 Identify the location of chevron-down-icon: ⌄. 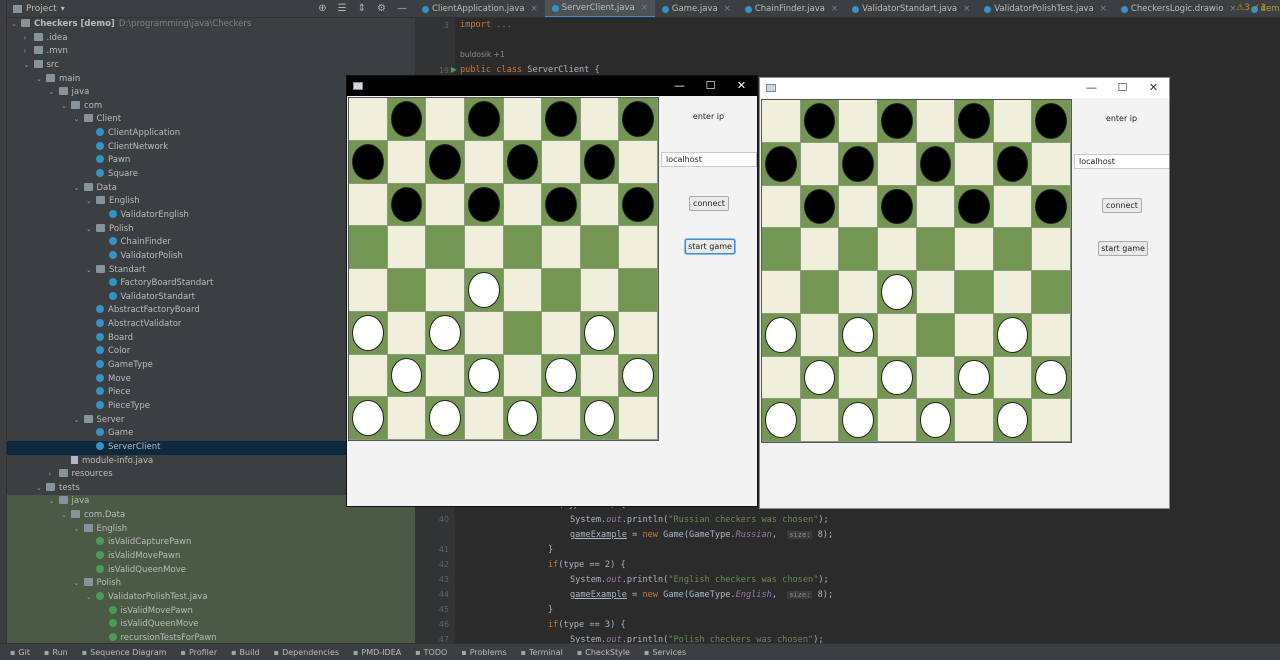
(16, 25).